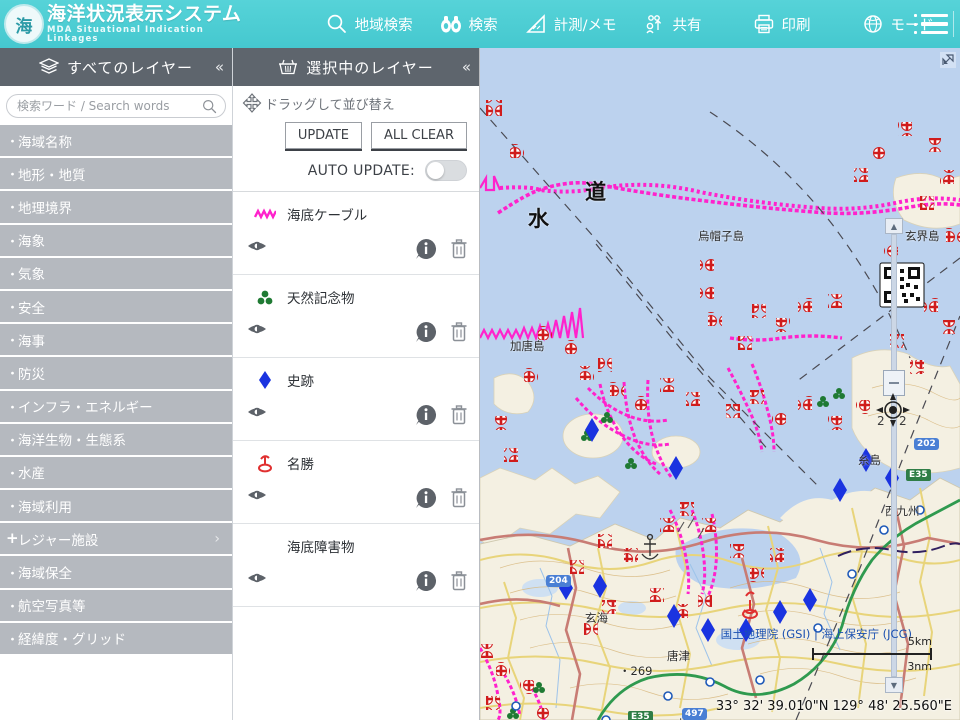  I want to click on layer-category-item: ・海域利用, so click(116, 507).